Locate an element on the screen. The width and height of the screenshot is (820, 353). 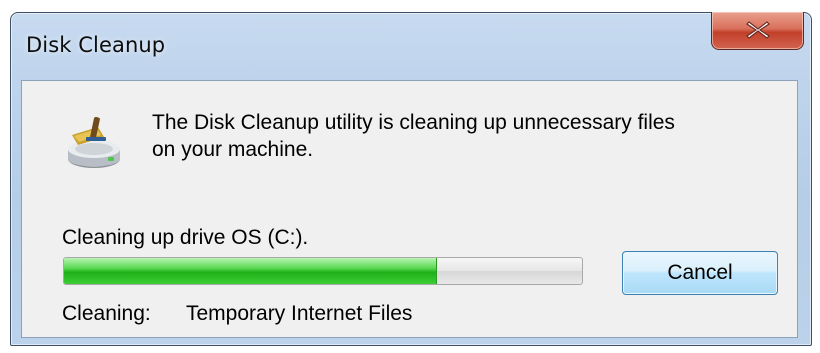
progress-bar is located at coordinates (323, 271).